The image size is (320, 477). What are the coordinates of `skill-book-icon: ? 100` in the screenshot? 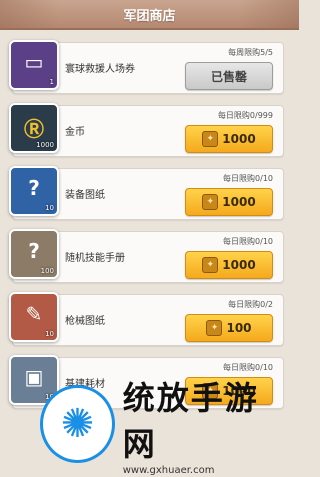 It's located at (34, 254).